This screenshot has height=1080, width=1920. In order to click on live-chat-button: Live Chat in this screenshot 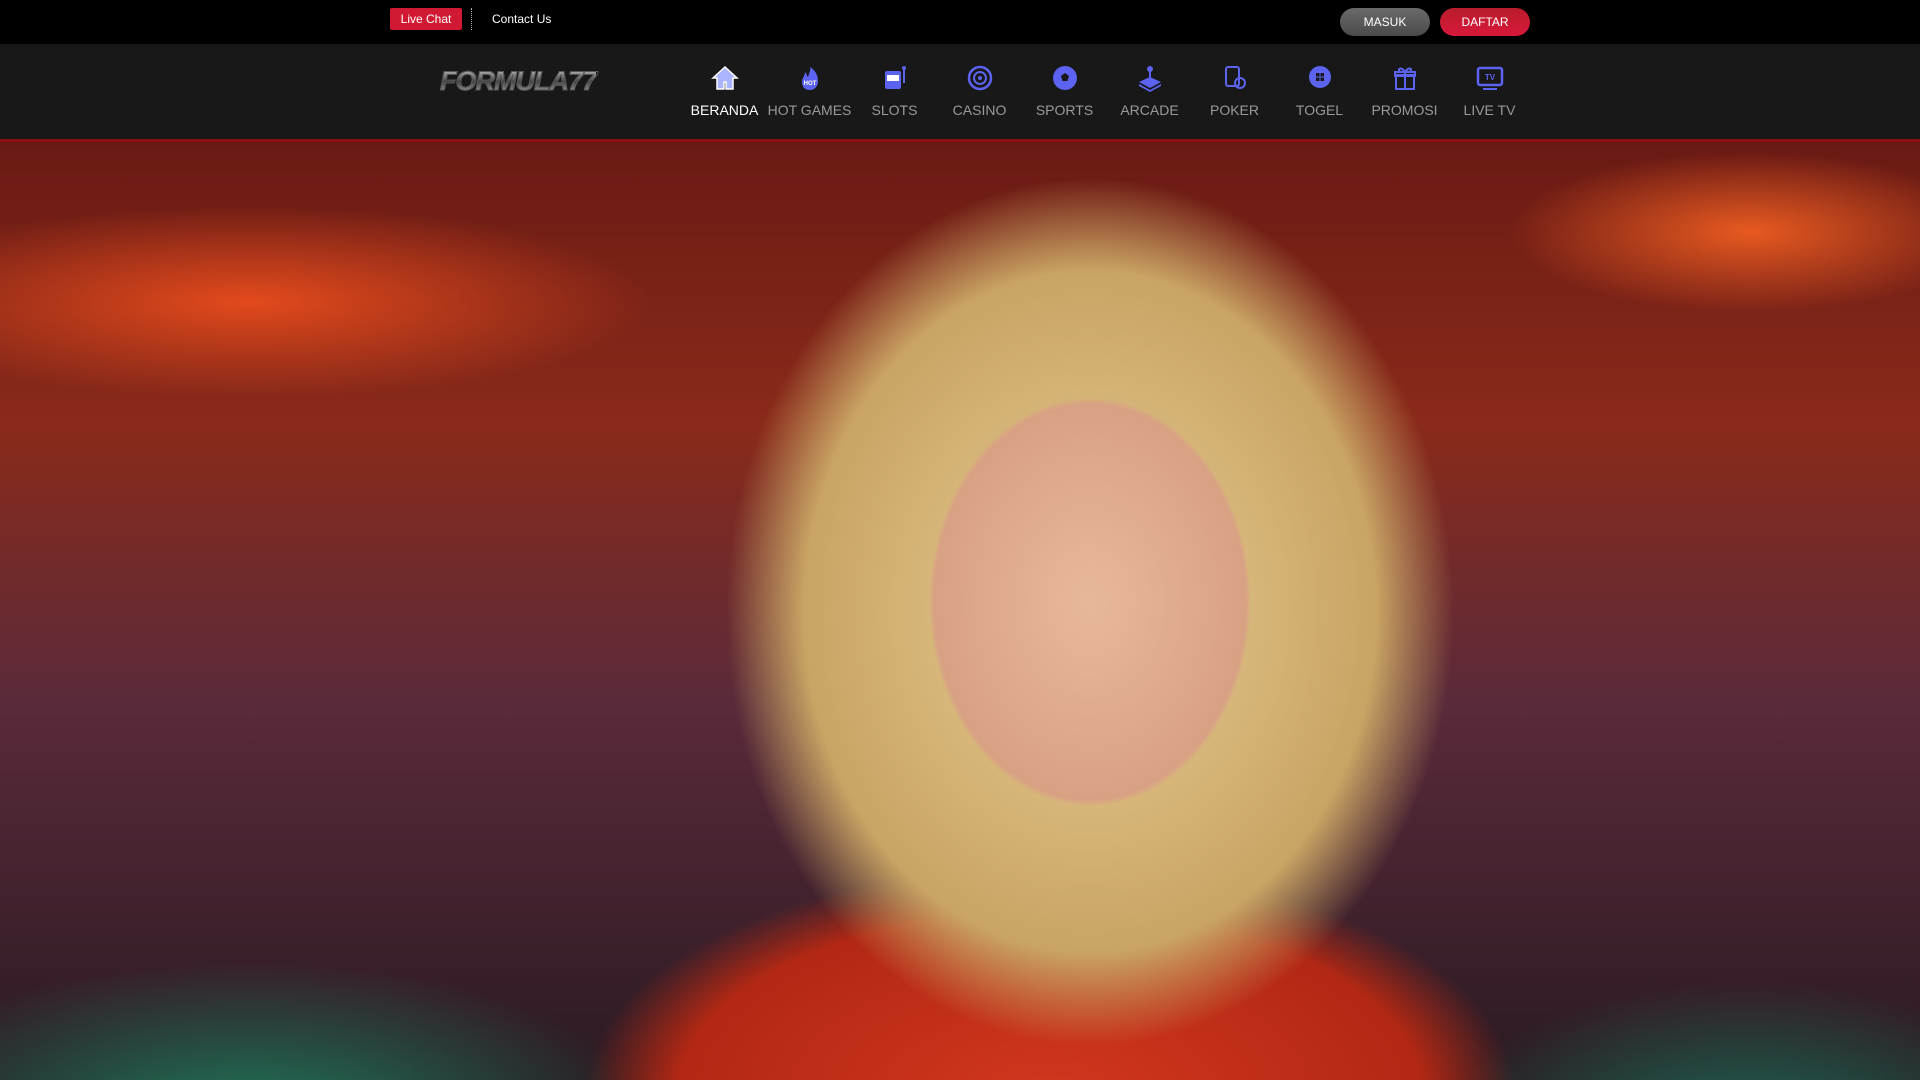, I will do `click(426, 19)`.